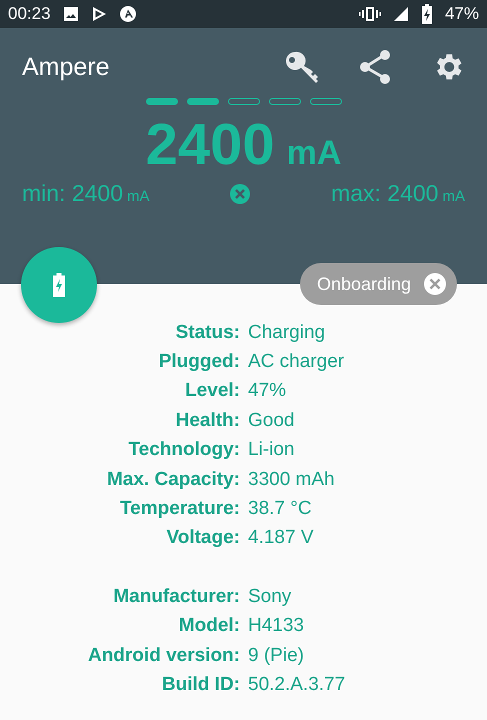 The width and height of the screenshot is (487, 720). I want to click on vibrate-icon, so click(369, 14).